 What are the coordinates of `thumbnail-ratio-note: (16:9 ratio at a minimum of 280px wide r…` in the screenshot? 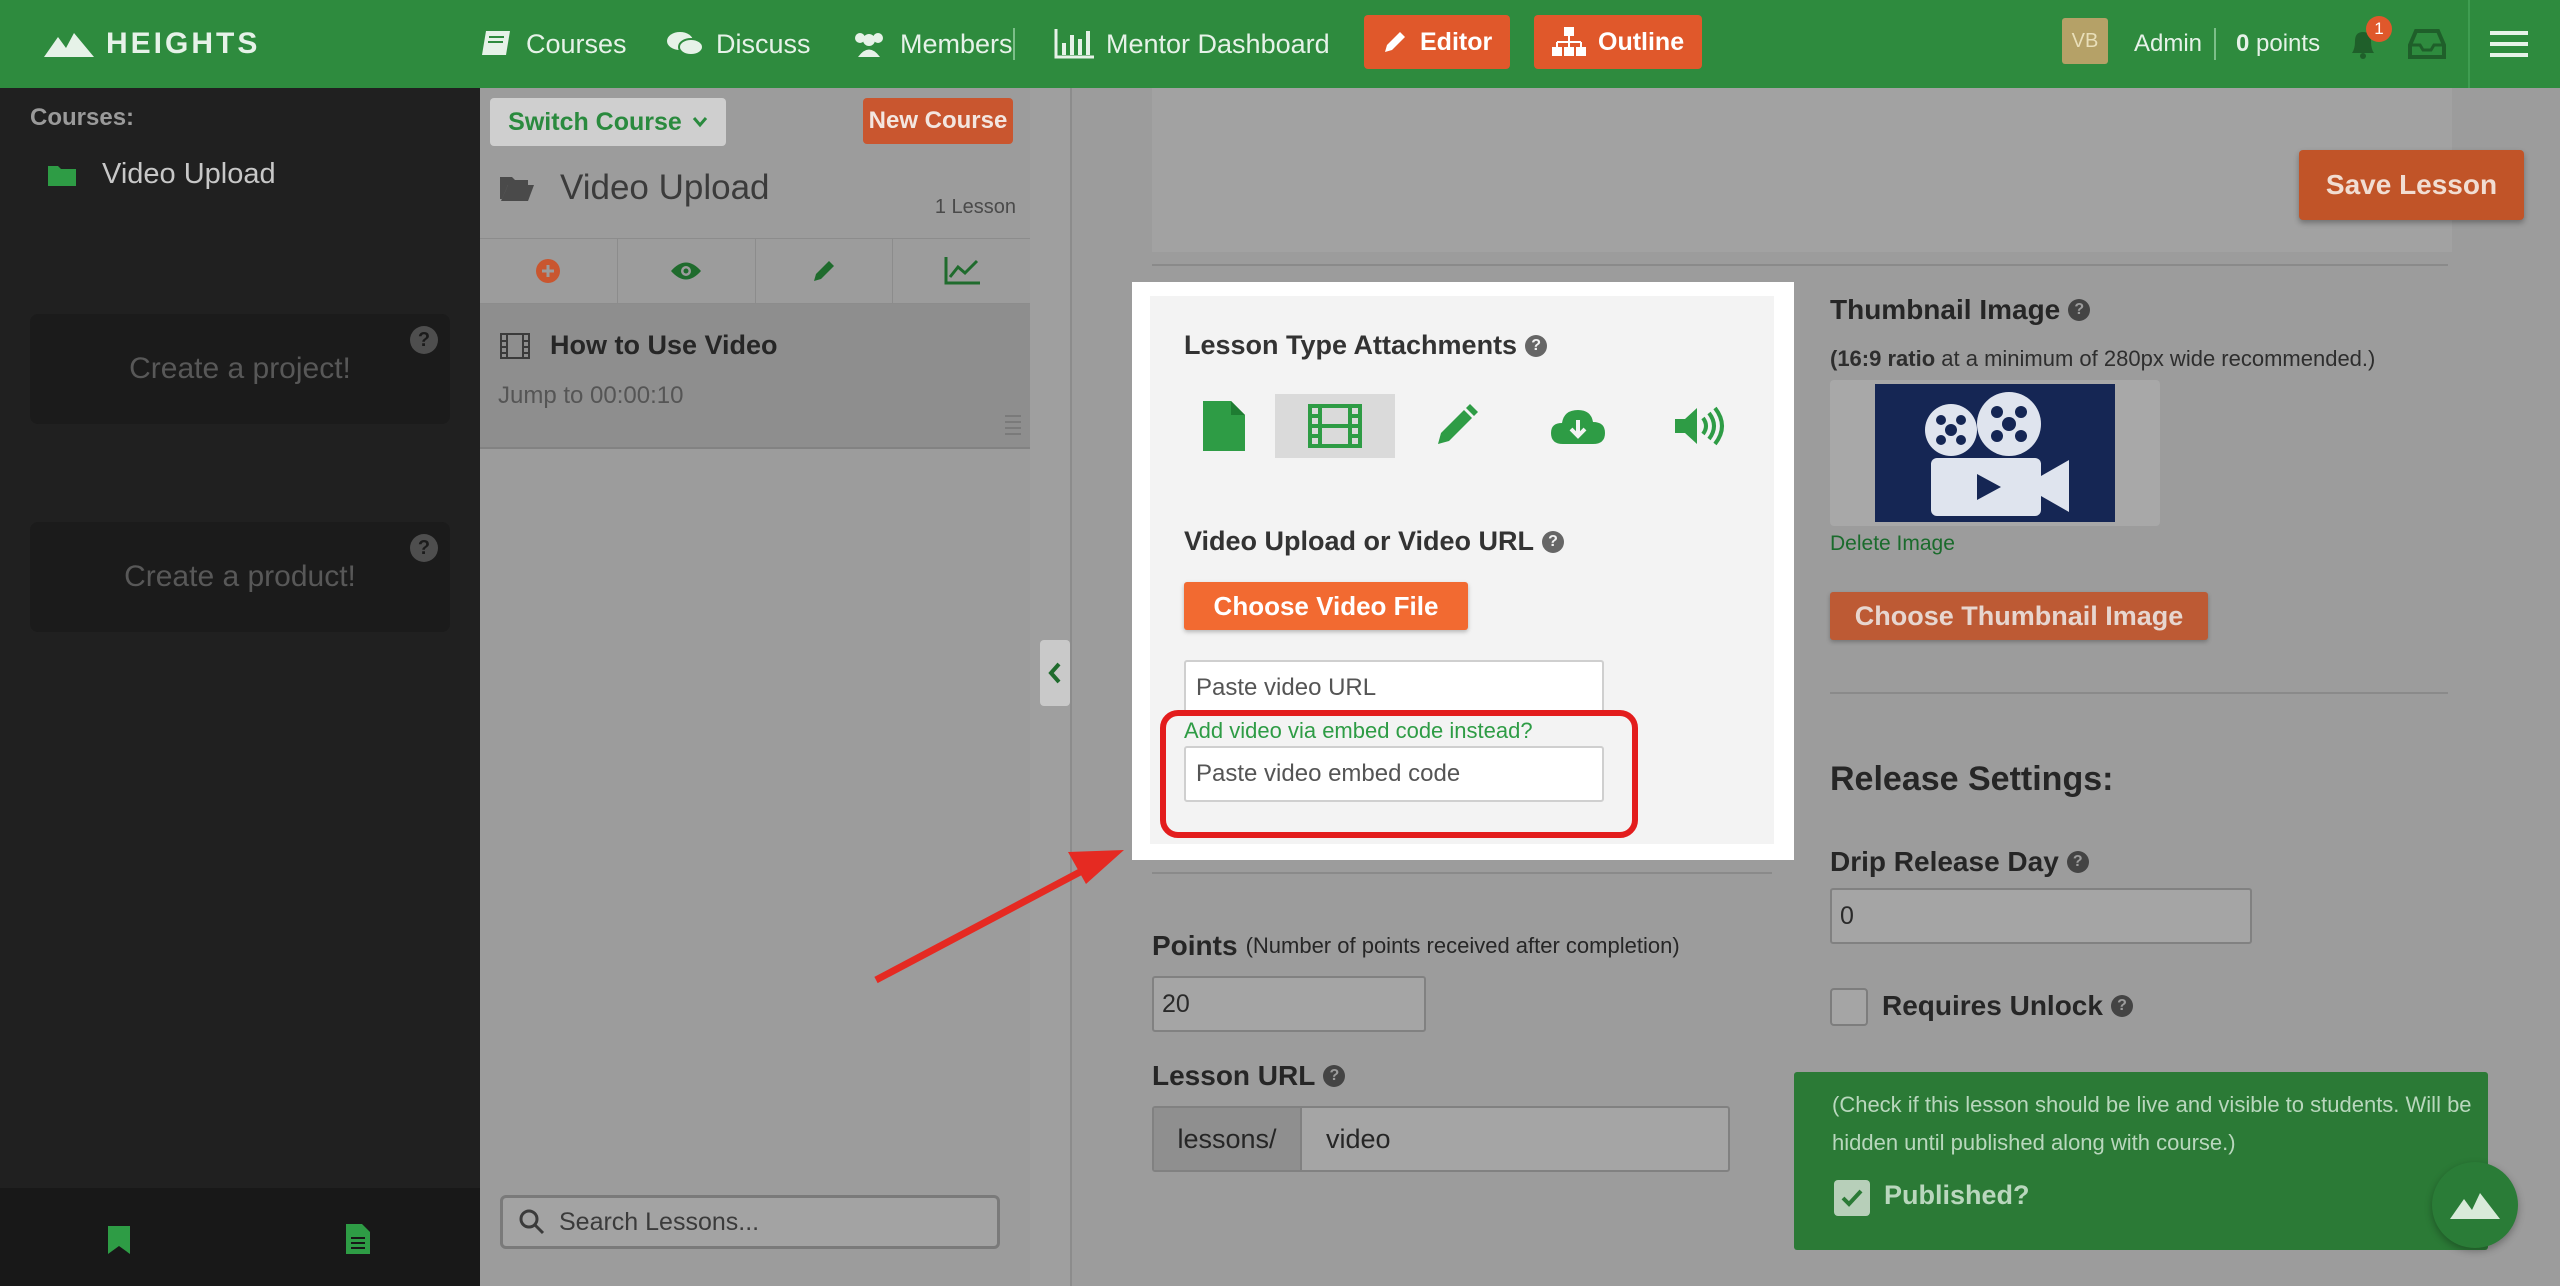 It's located at (2102, 359).